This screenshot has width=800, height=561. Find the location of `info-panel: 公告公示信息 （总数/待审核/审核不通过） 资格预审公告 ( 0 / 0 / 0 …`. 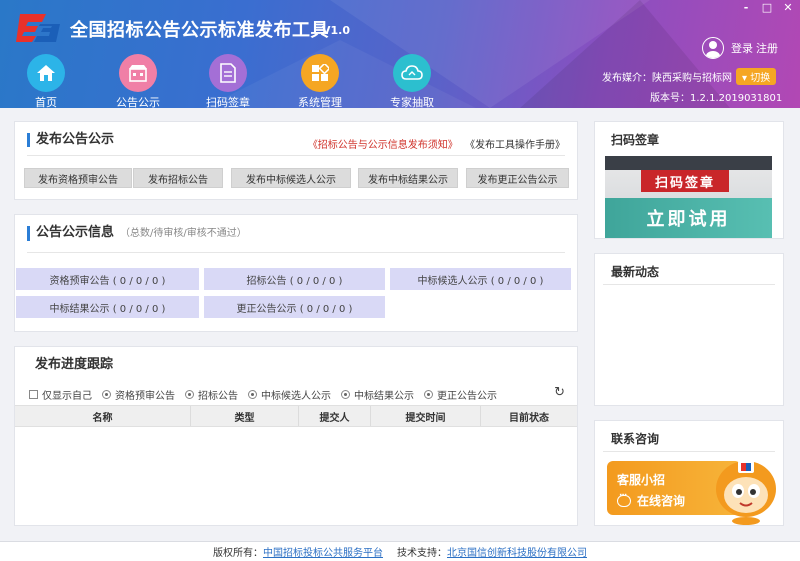

info-panel: 公告公示信息 （总数/待审核/审核不通过） 资格预审公告 ( 0 / 0 / 0 … is located at coordinates (296, 273).